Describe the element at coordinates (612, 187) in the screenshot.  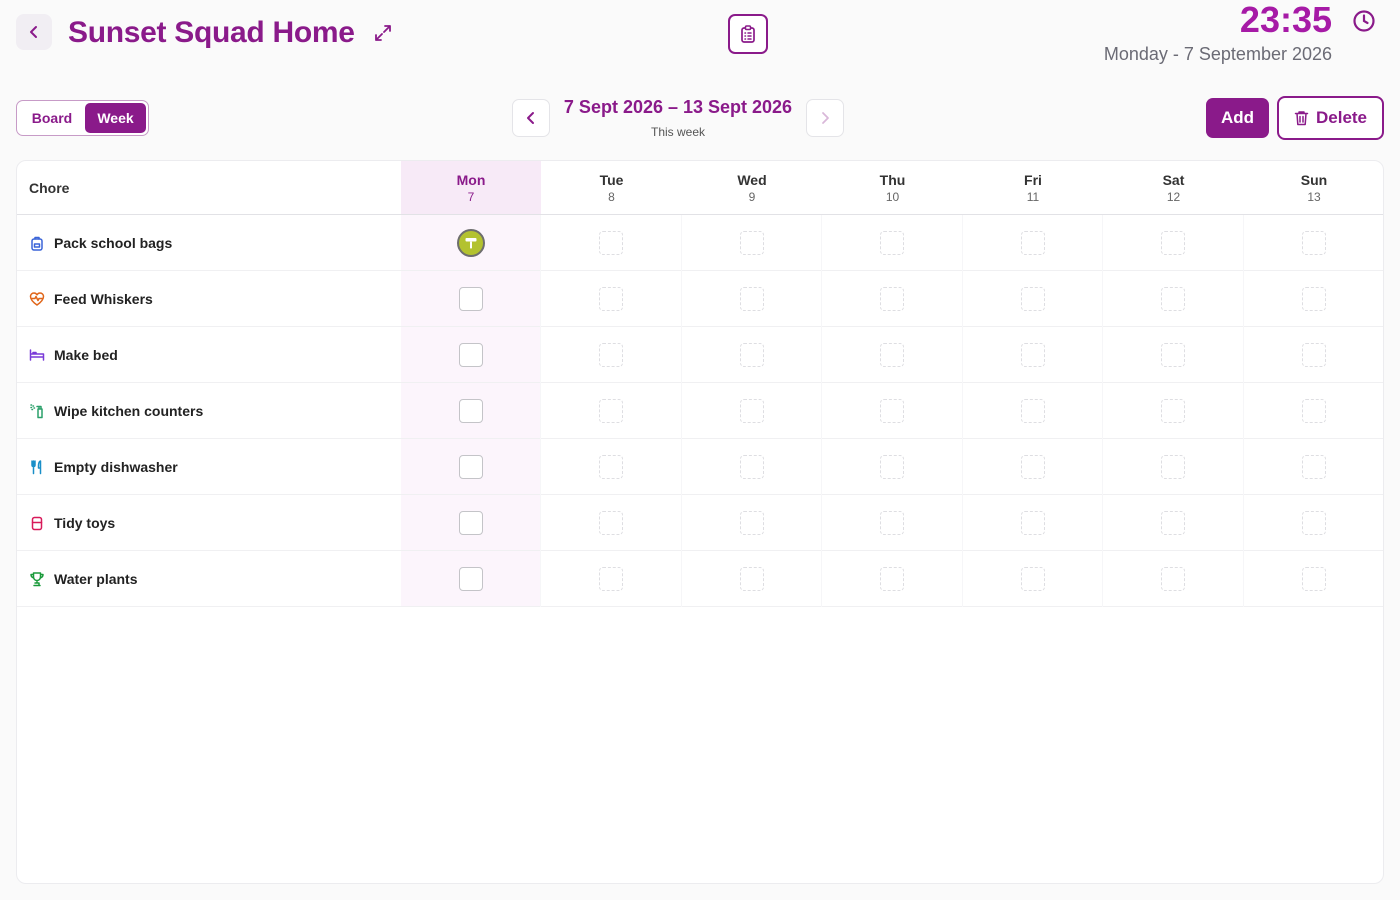
I see `day-header-tue: Tue 8` at that location.